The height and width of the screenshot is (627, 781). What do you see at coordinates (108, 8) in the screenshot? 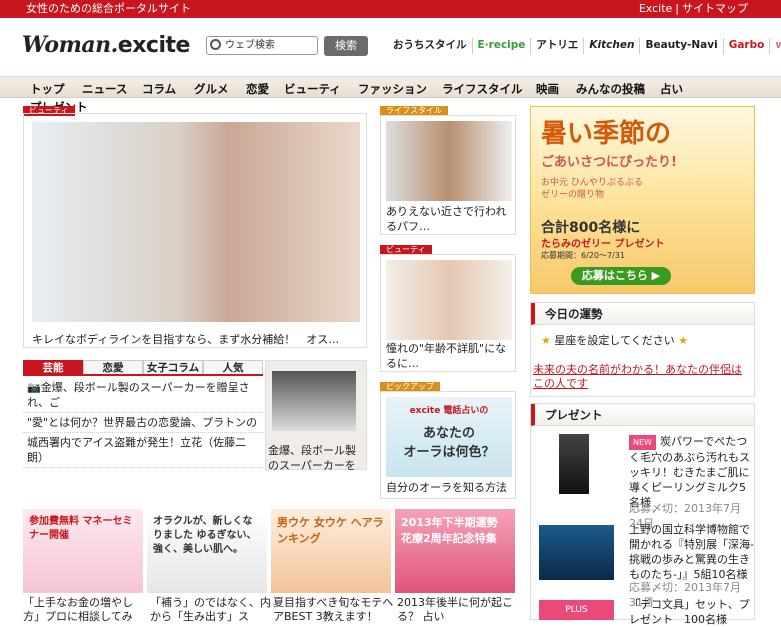
I see `tagline: 女性のための総合ポータルサイト` at bounding box center [108, 8].